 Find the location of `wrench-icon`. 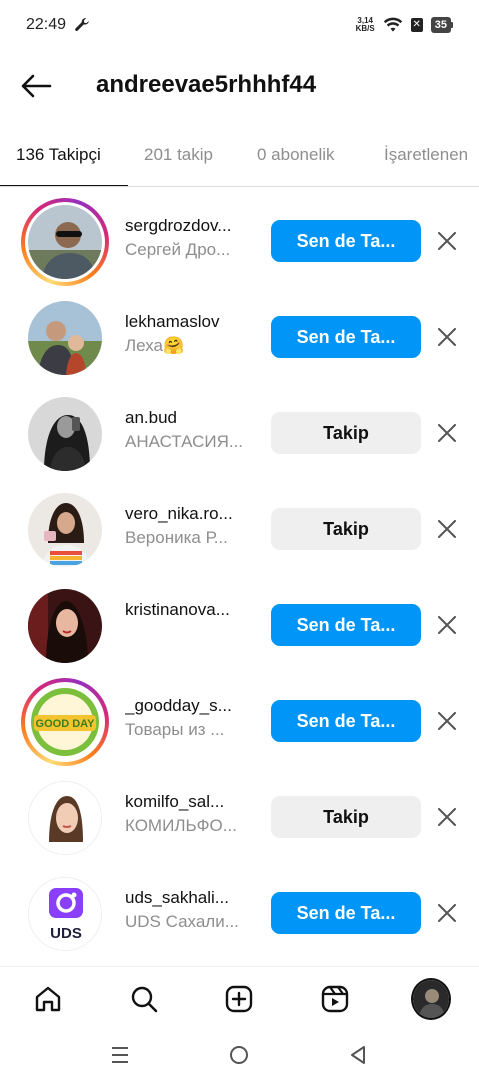

wrench-icon is located at coordinates (82, 24).